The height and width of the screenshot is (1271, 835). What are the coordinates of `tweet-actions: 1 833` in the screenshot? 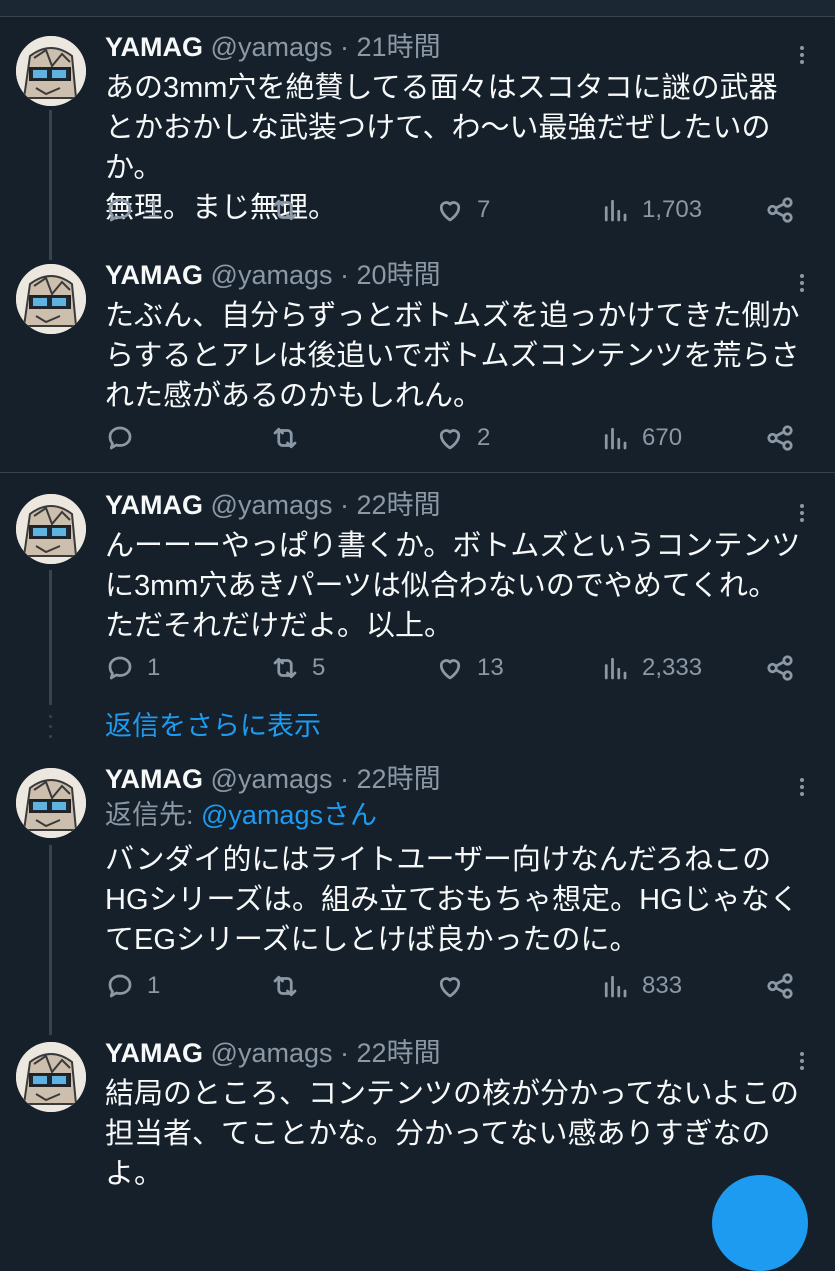 It's located at (455, 986).